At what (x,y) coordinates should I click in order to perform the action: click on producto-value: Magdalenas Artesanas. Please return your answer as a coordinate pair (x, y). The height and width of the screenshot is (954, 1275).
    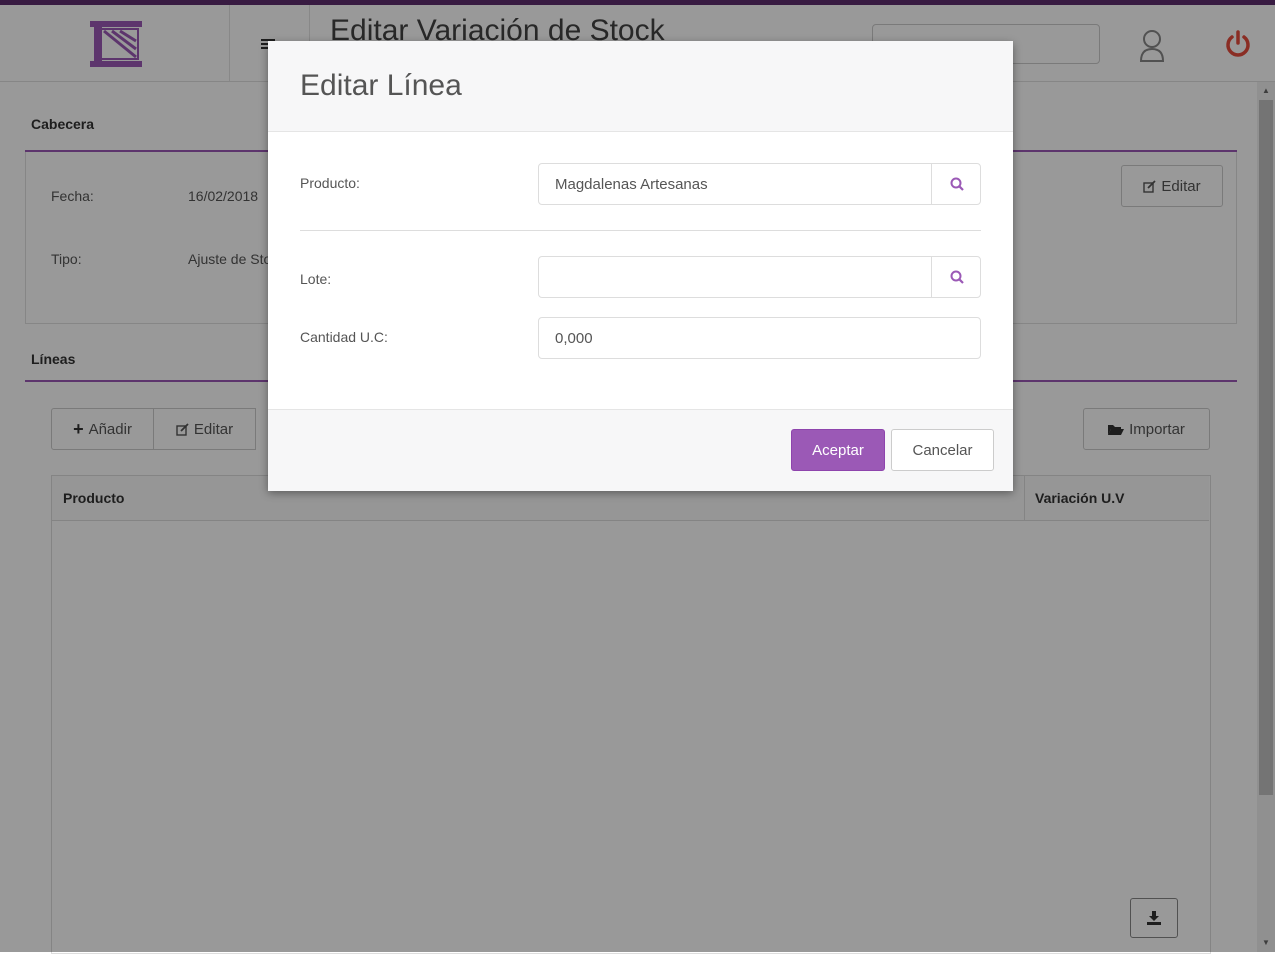
    Looking at the image, I should click on (631, 184).